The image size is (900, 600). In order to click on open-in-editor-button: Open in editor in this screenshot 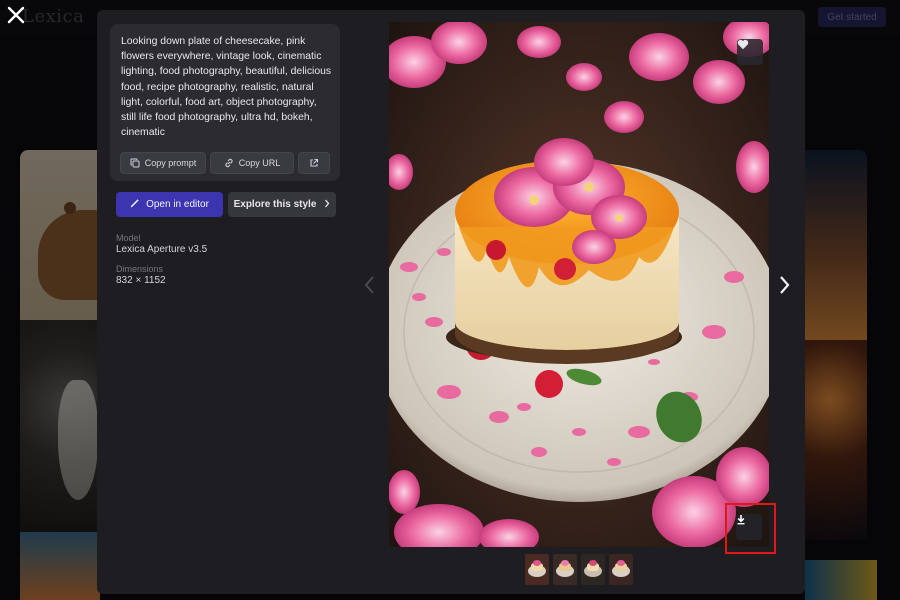, I will do `click(169, 204)`.